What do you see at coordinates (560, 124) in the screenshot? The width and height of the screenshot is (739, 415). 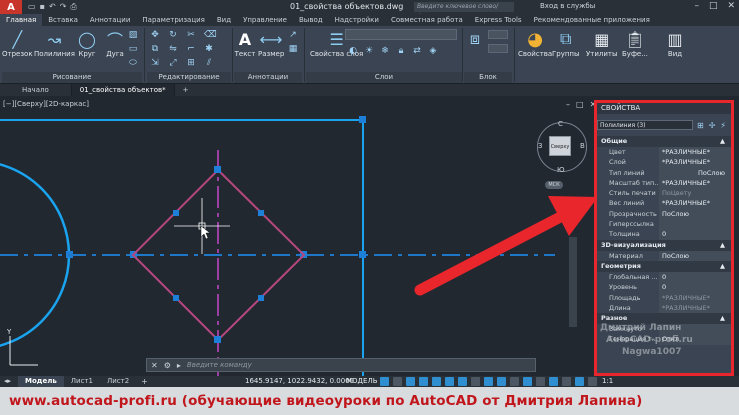 I see `viewcube-north: С` at bounding box center [560, 124].